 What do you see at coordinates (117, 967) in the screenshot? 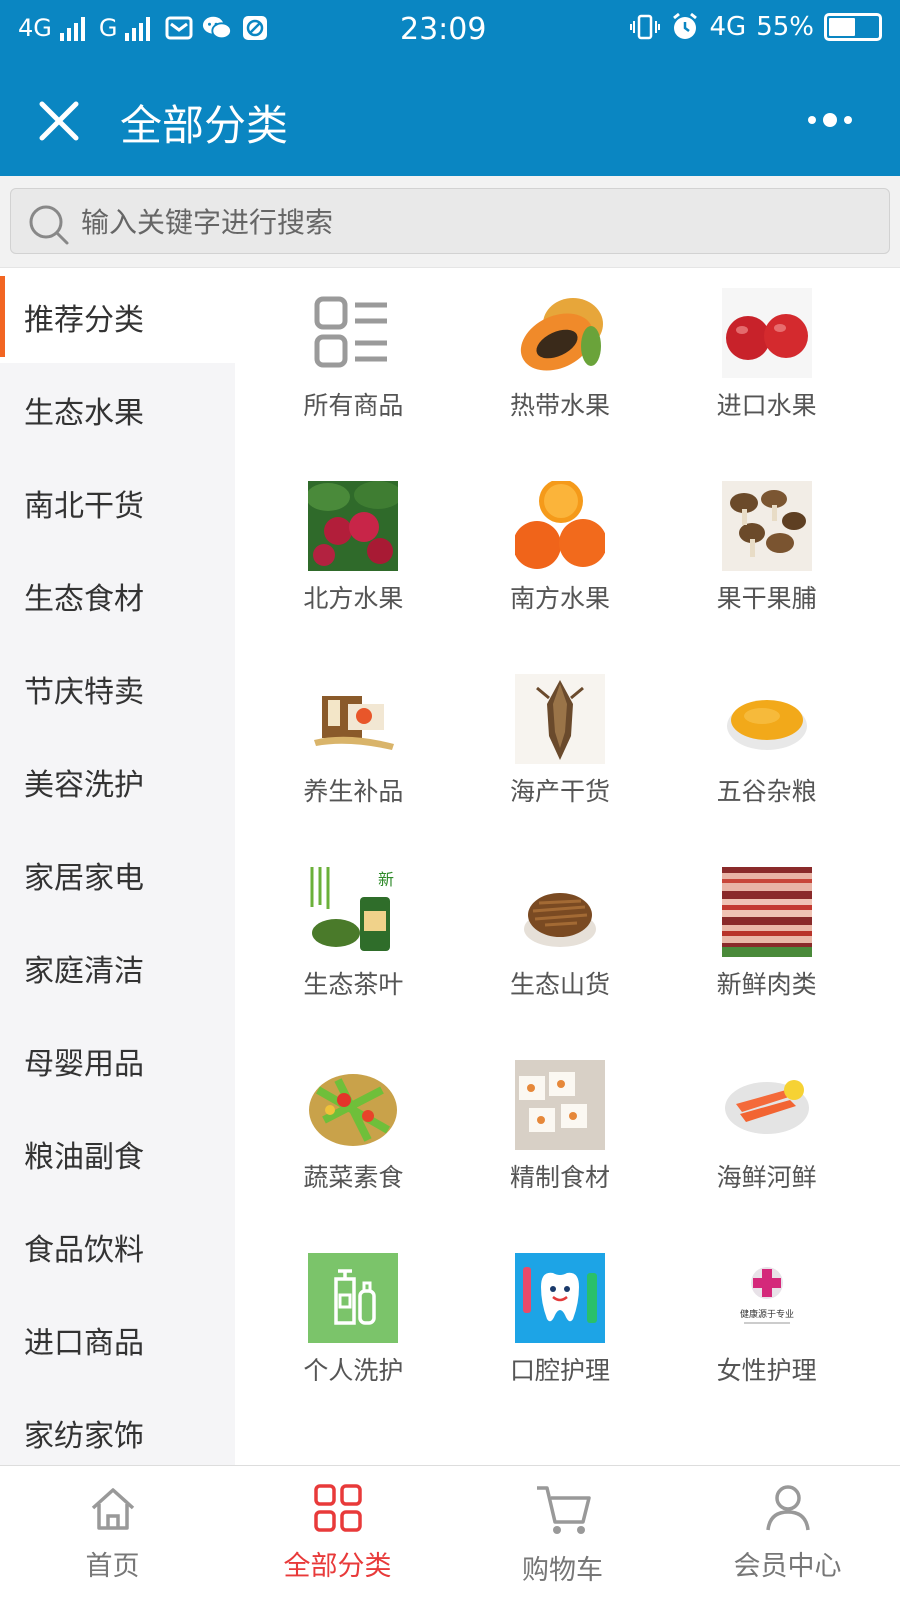
I see `sidebar-item-home-cleaning: 家庭清洁` at bounding box center [117, 967].